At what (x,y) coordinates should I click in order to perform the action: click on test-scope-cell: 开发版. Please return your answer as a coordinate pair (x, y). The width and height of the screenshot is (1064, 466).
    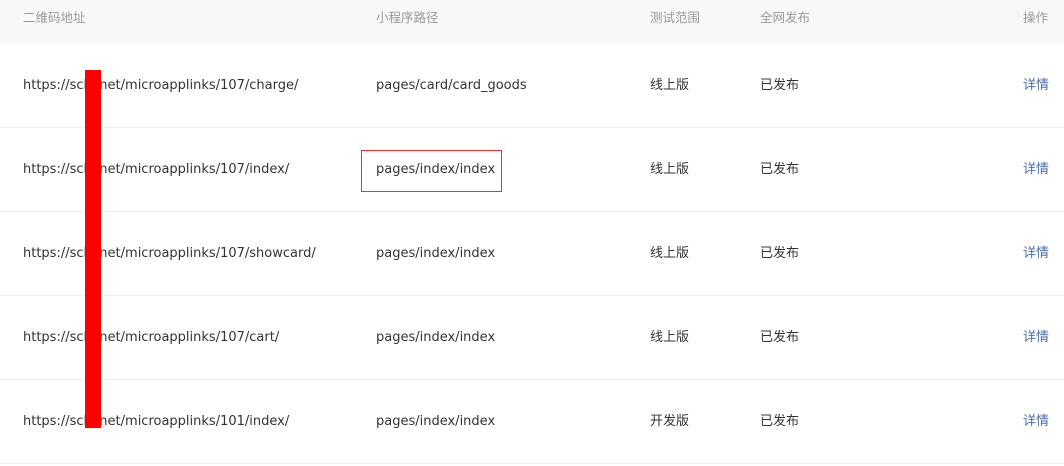
    Looking at the image, I should click on (670, 421).